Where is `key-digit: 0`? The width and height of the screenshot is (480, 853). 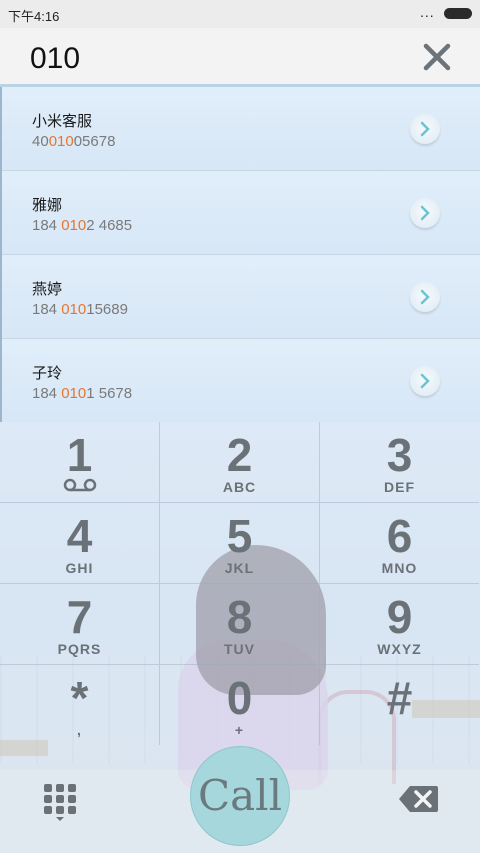
key-digit: 0 is located at coordinates (239, 698).